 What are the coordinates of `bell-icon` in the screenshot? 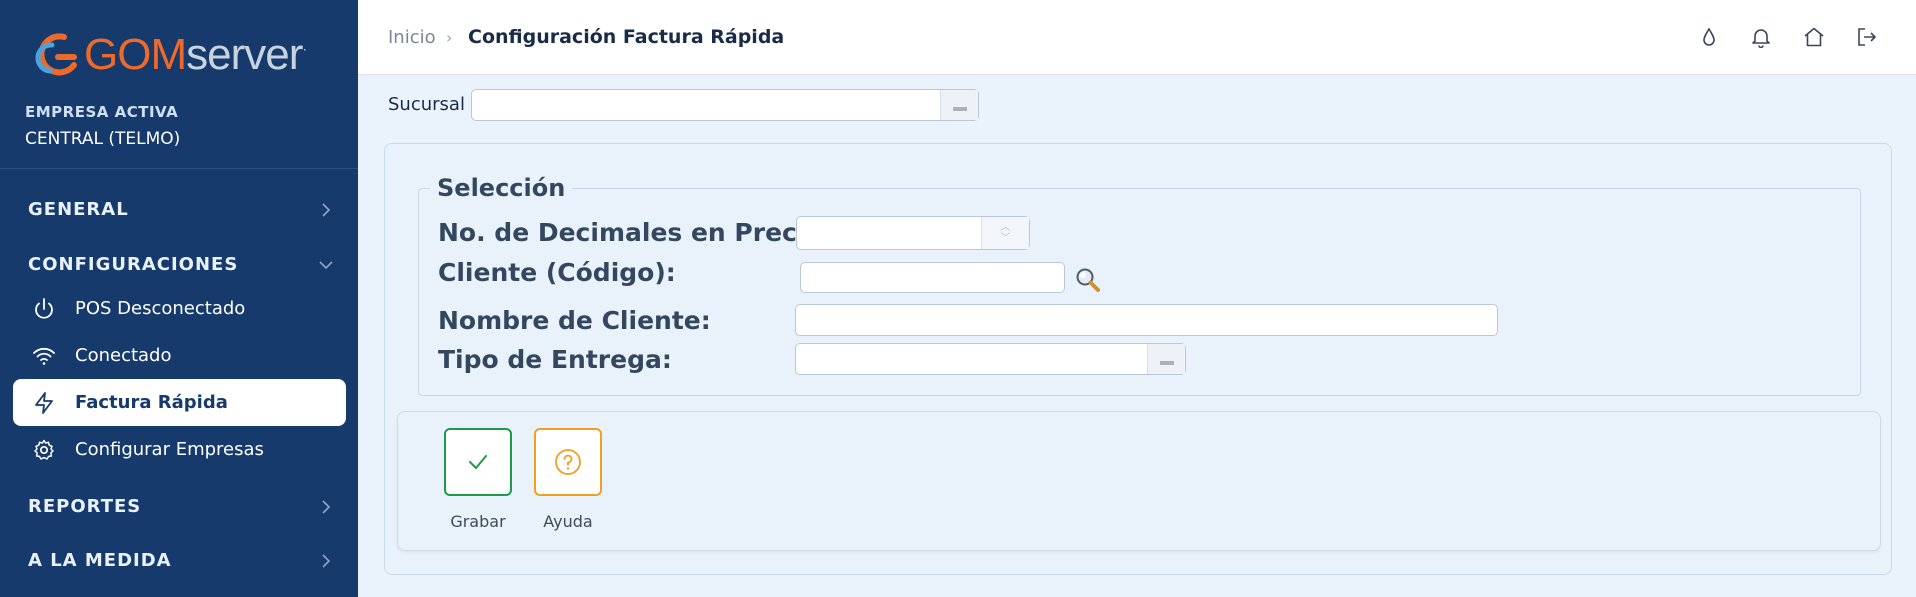 It's located at (1761, 37).